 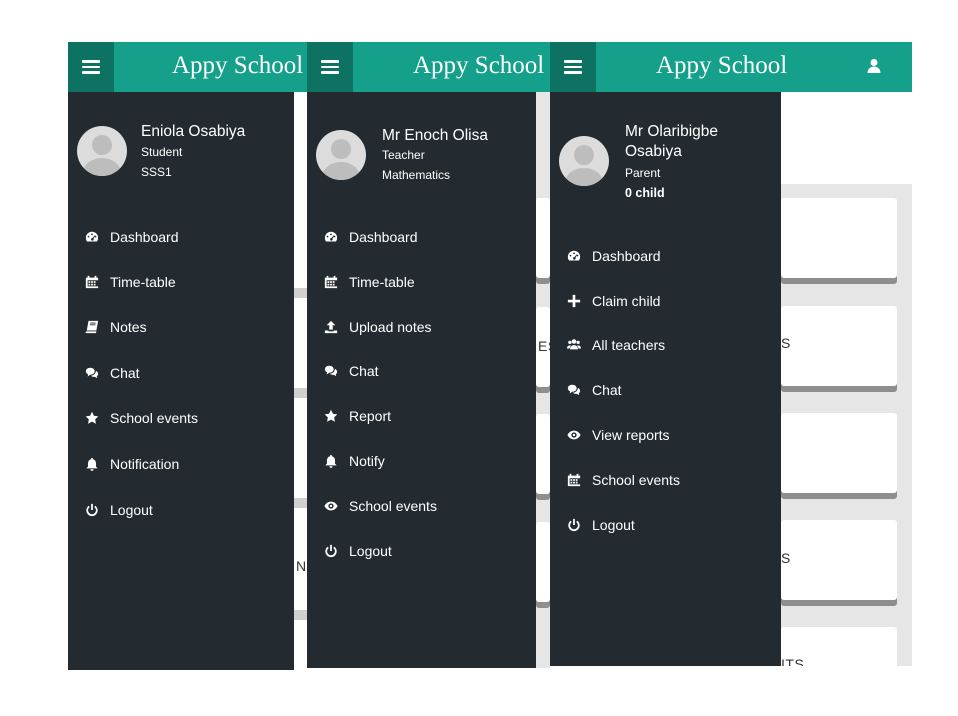 I want to click on parent-nav-school-events: School events, so click(x=665, y=480).